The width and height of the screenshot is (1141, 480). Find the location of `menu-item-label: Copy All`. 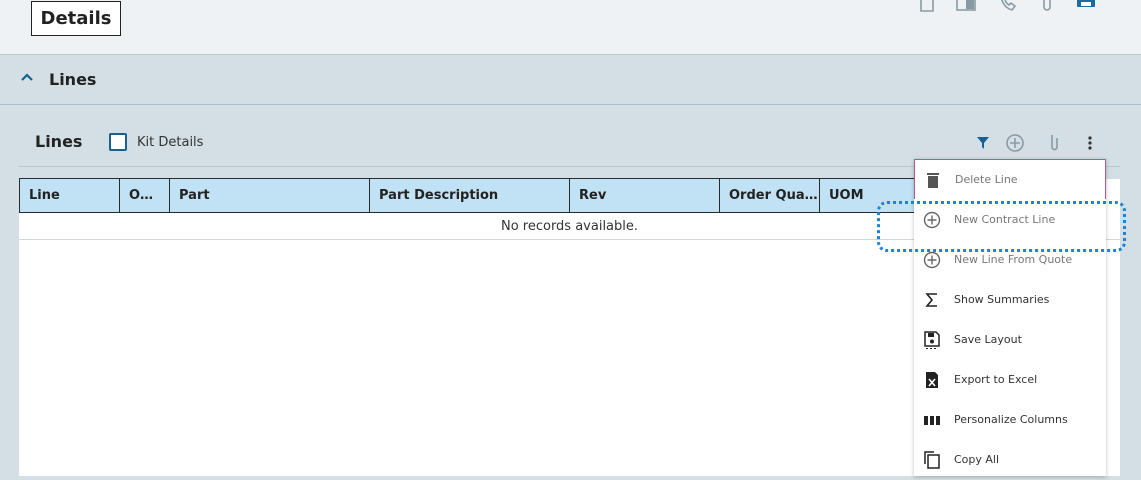

menu-item-label: Copy All is located at coordinates (977, 459).